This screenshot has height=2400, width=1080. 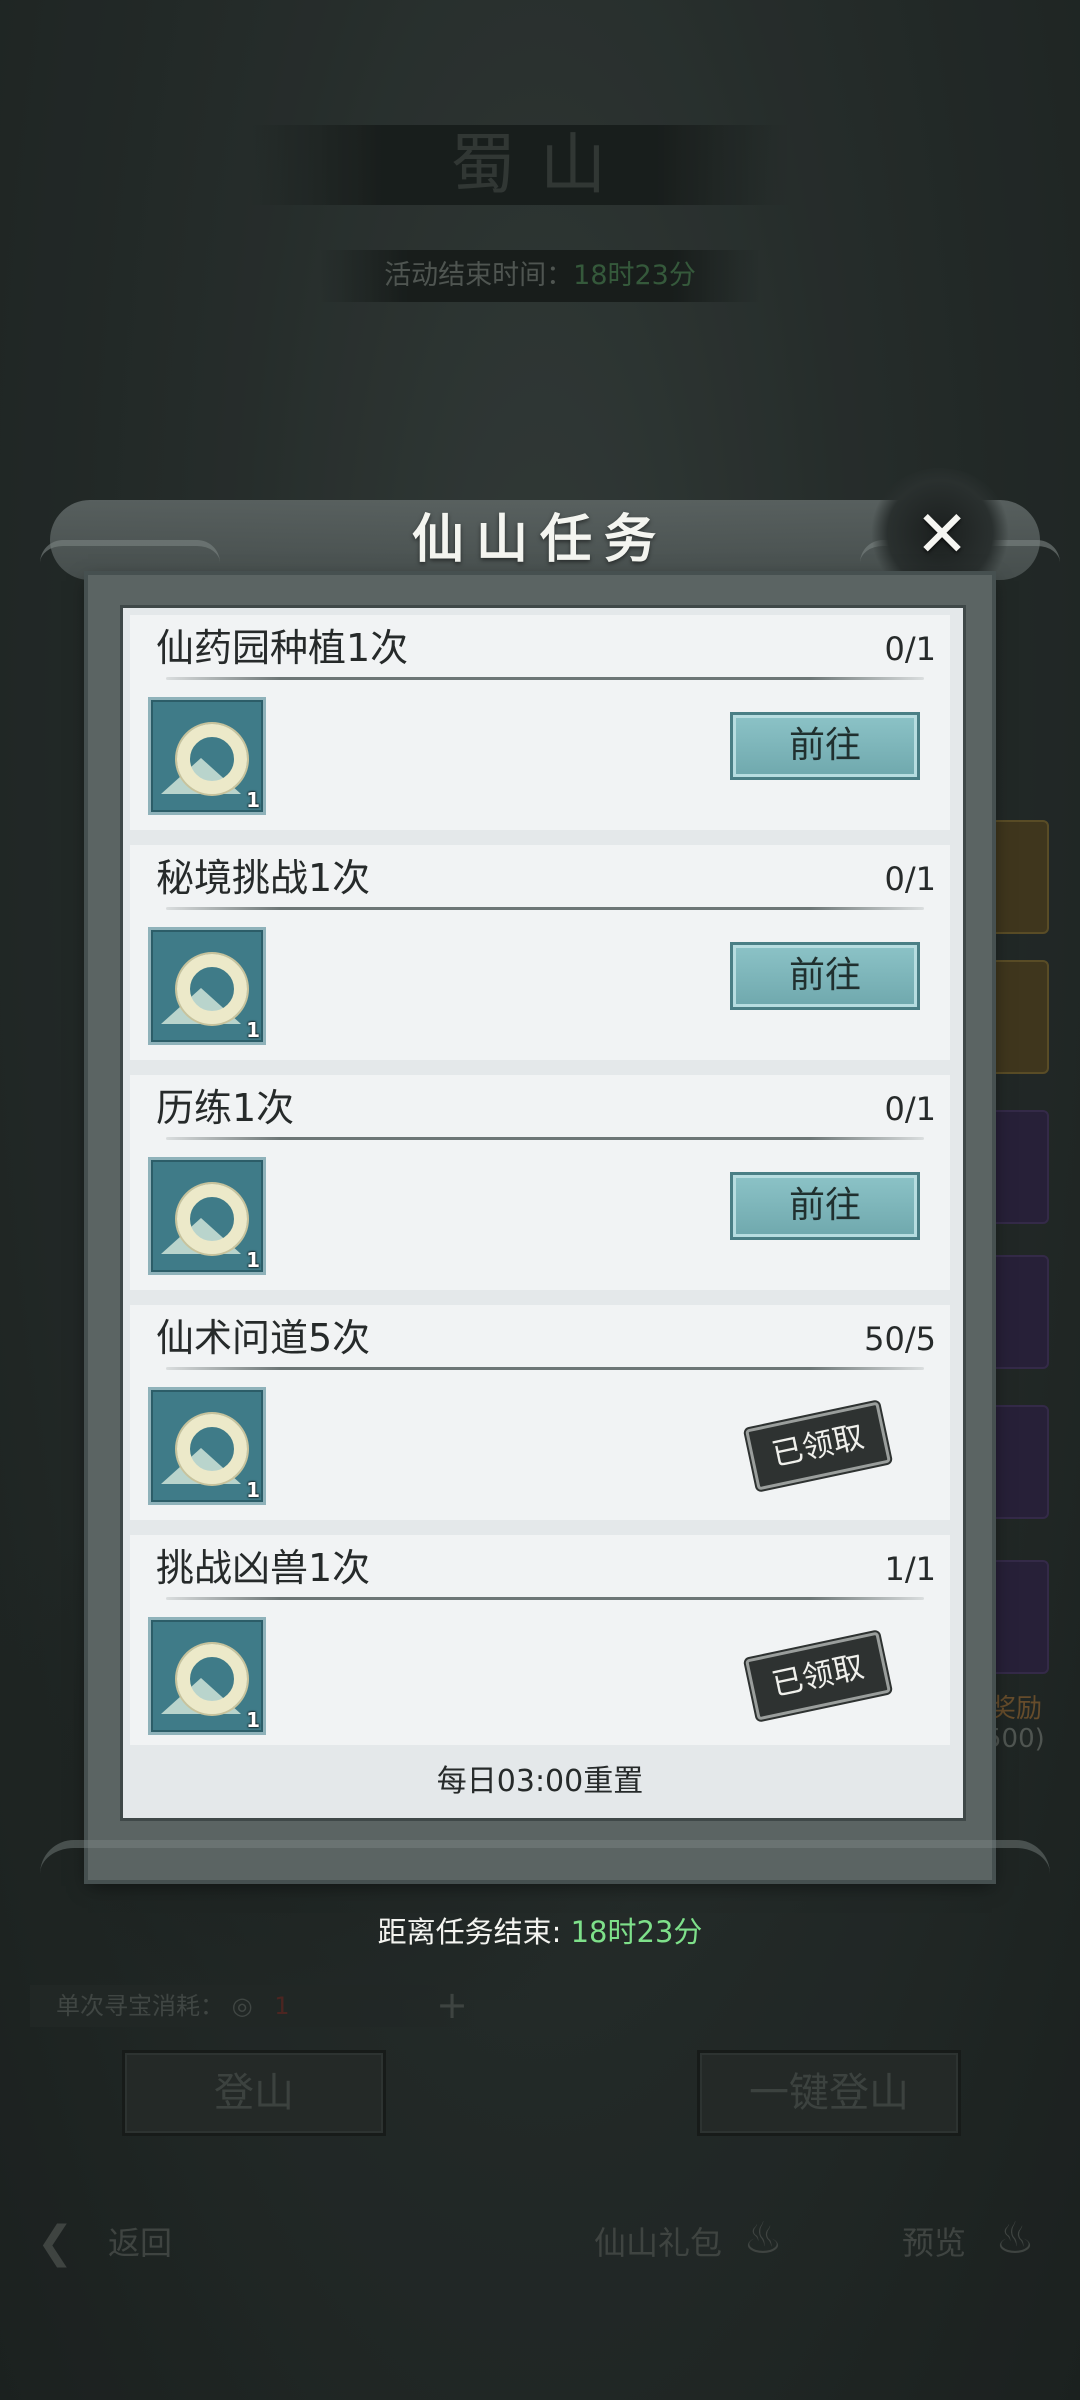 I want to click on task-item: 秘境挑战1次 0/1 1 前往, so click(x=540, y=952).